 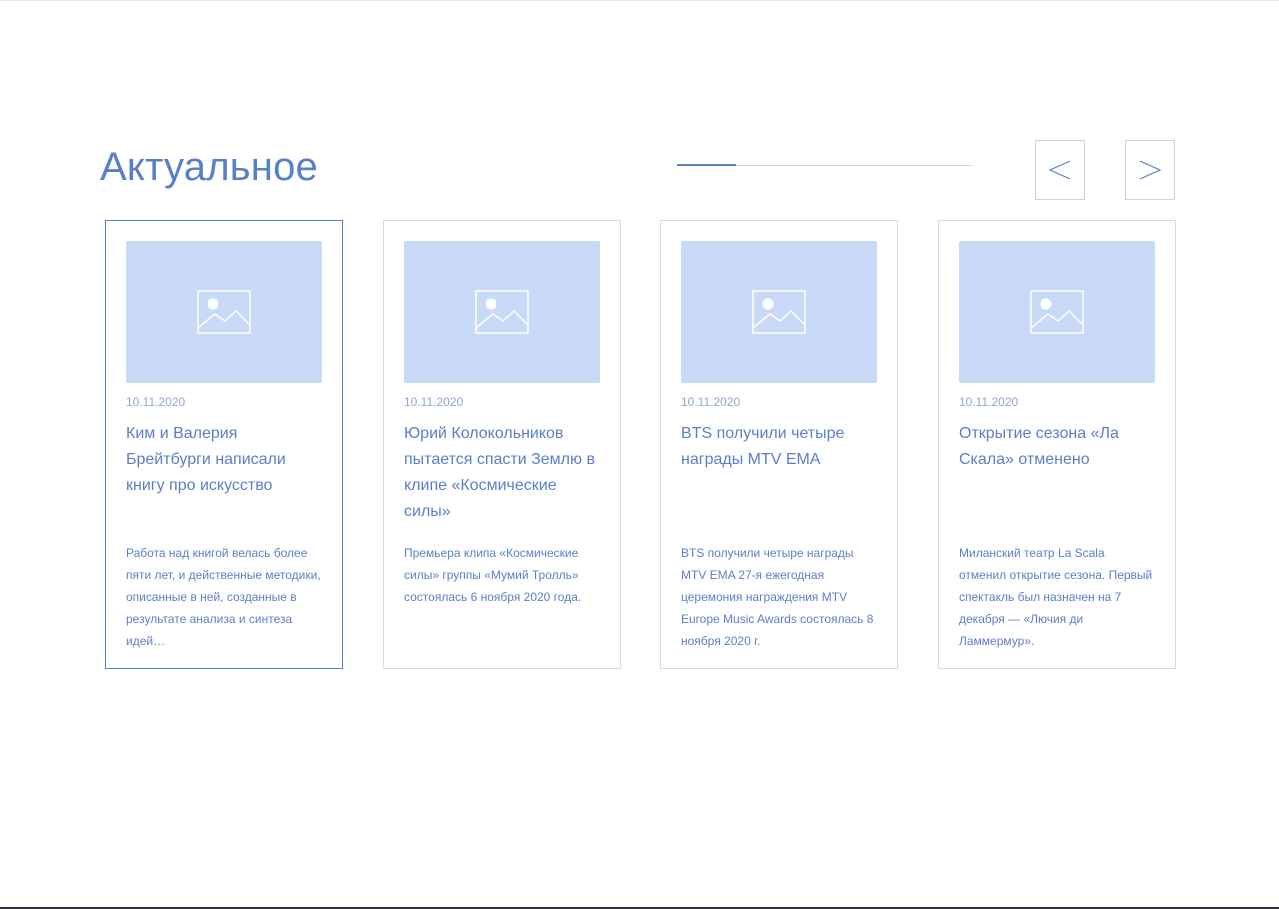 I want to click on next-slide-button, so click(x=1150, y=170).